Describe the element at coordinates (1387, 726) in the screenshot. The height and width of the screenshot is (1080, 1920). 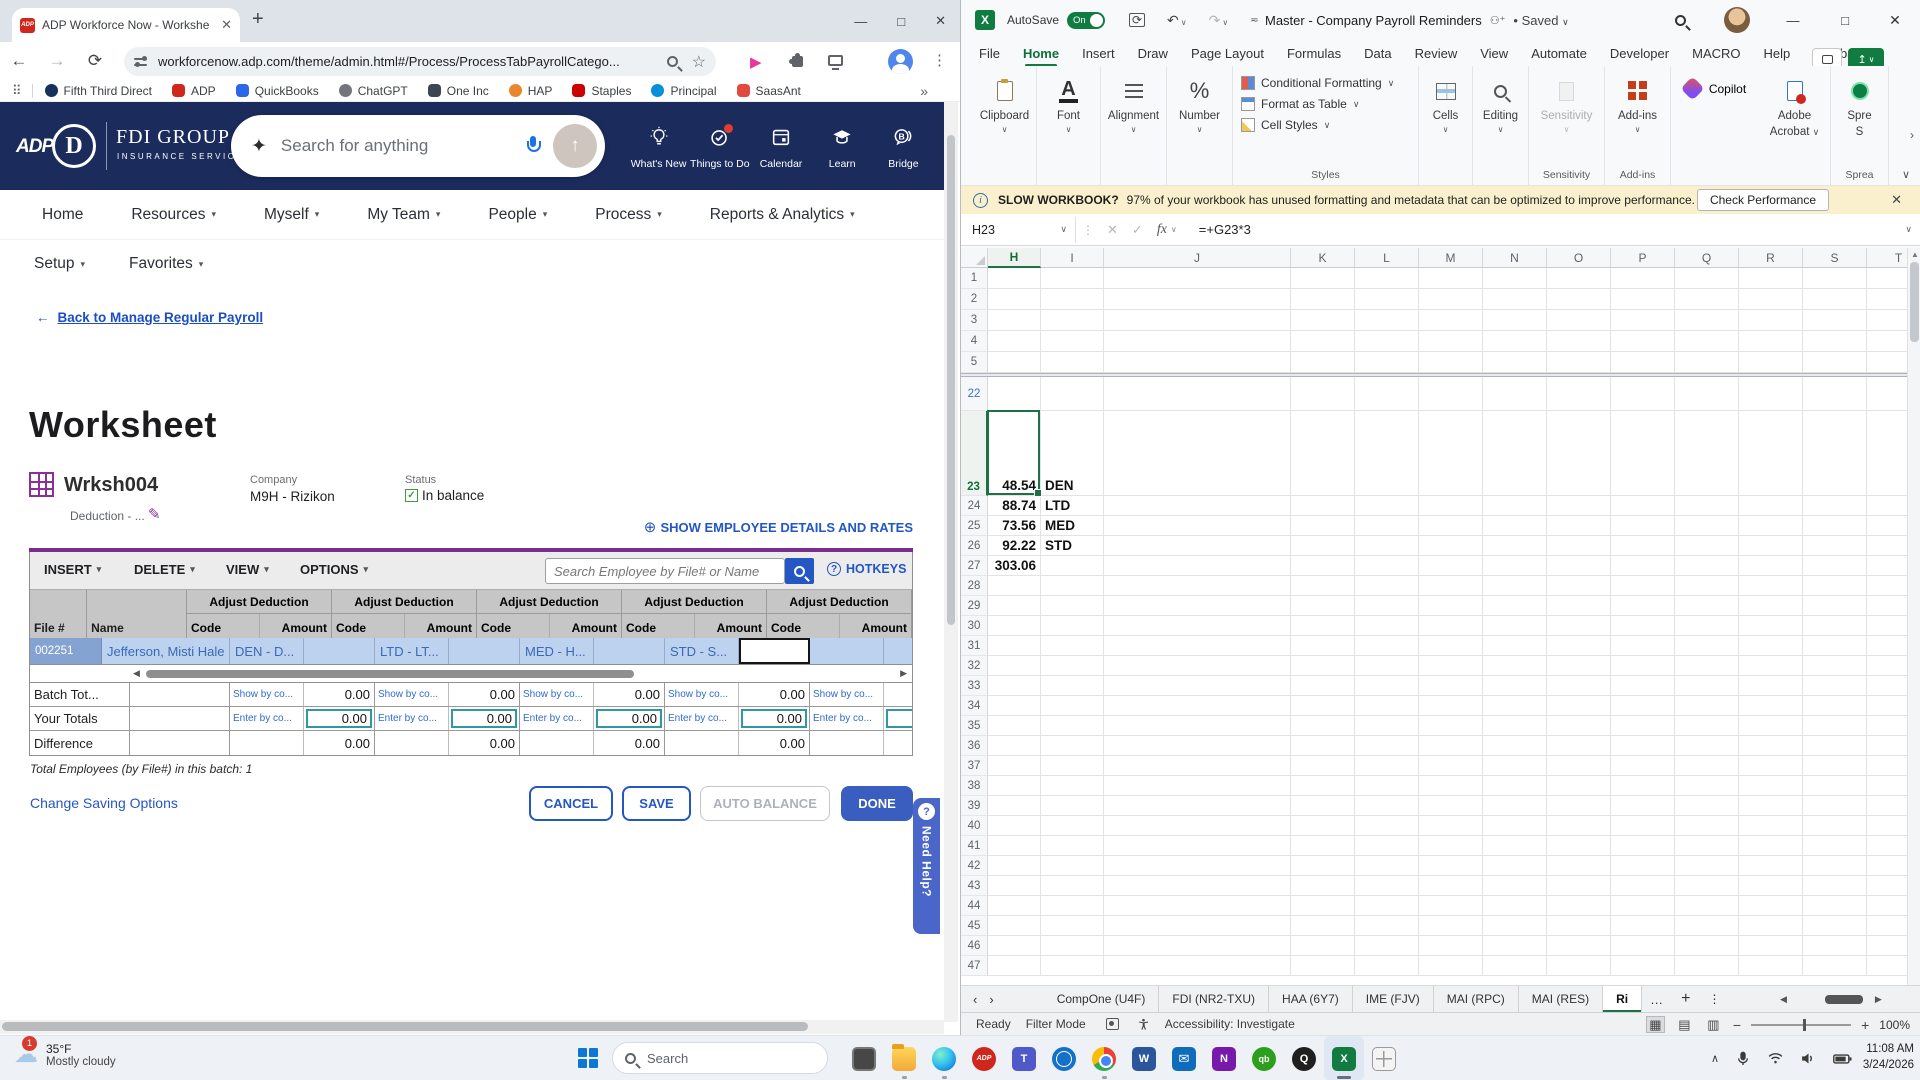
I see `cell-L35` at that location.